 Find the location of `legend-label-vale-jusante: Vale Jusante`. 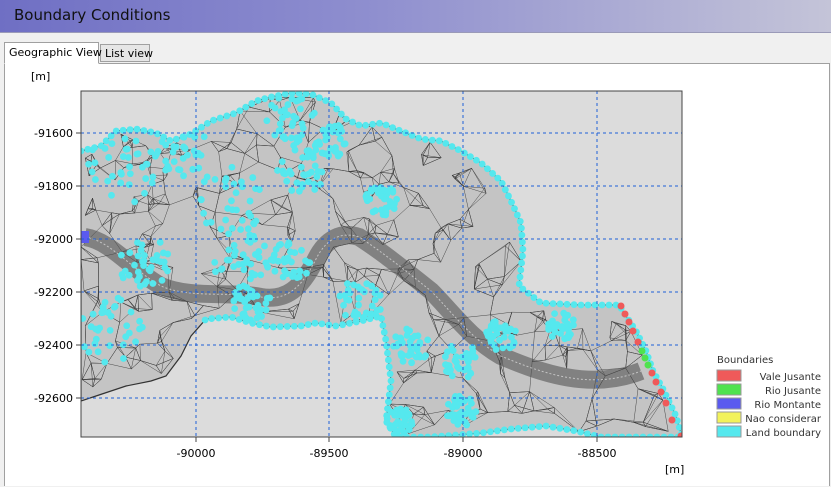

legend-label-vale-jusante: Vale Jusante is located at coordinates (790, 377).